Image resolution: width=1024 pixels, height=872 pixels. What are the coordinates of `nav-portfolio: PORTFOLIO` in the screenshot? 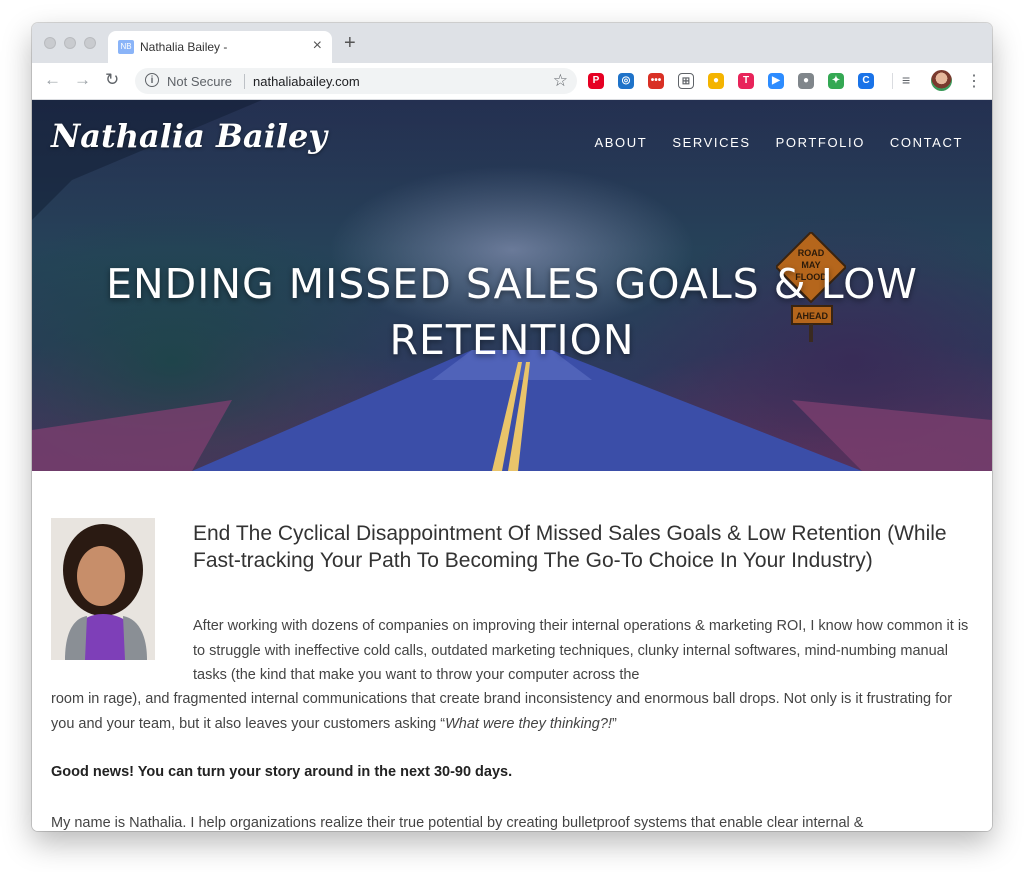 It's located at (820, 142).